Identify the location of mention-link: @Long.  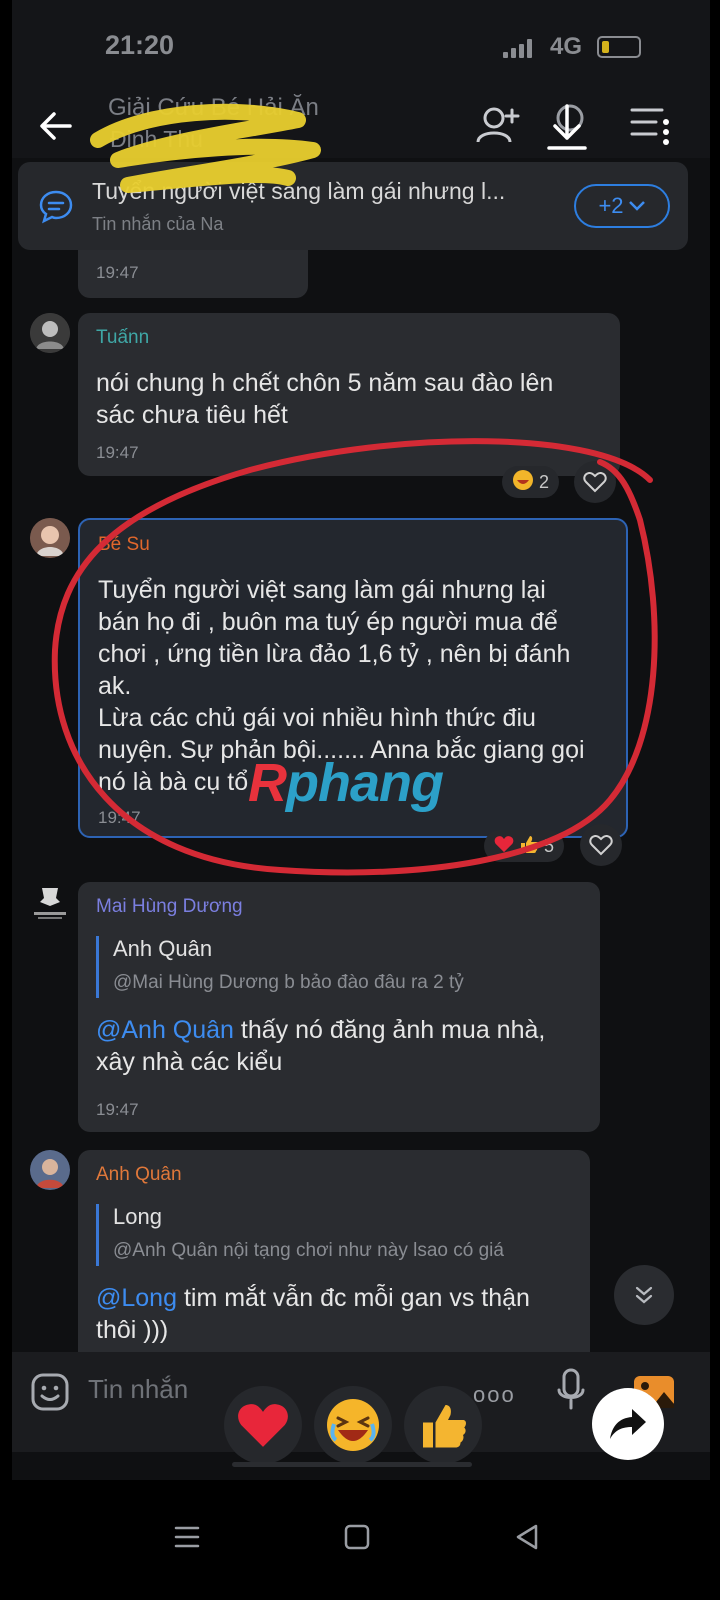
(136, 1298).